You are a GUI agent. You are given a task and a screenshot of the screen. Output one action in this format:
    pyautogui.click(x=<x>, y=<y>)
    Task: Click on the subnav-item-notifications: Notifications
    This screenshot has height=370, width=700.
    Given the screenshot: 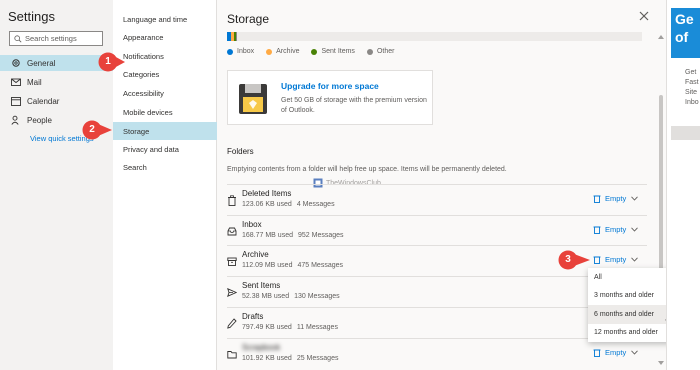 What is the action you would take?
    pyautogui.click(x=165, y=56)
    